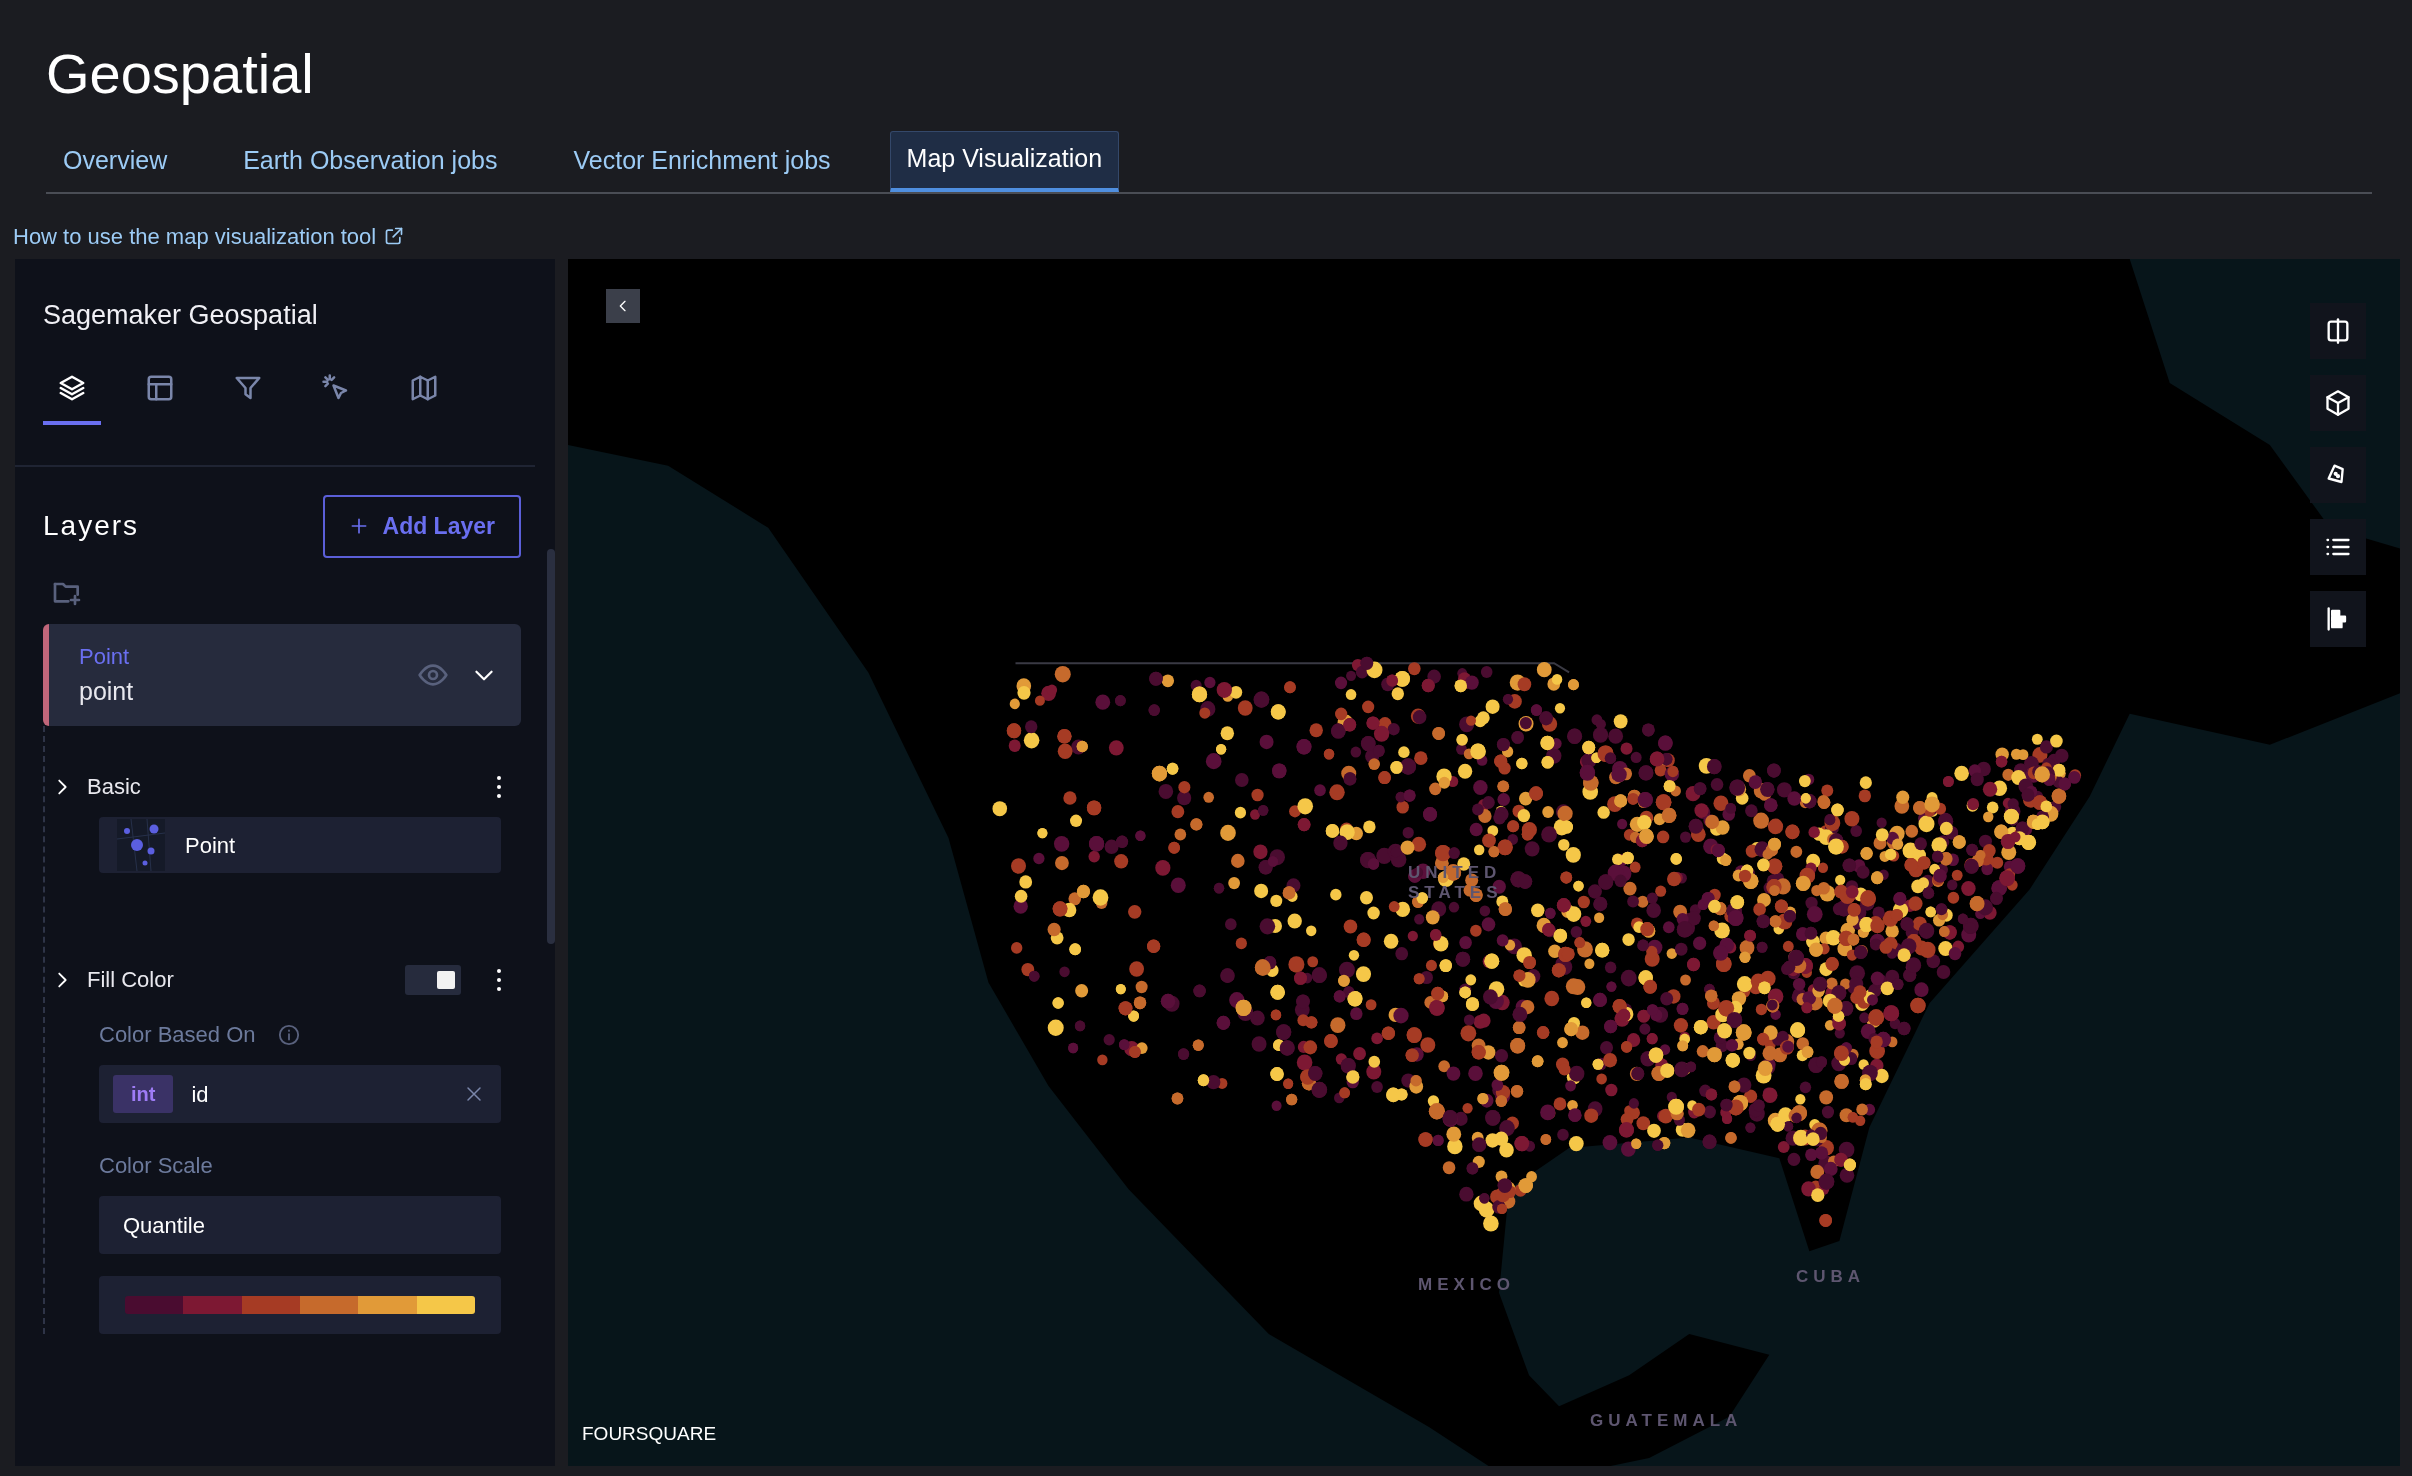  What do you see at coordinates (474, 1094) in the screenshot?
I see `close-icon` at bounding box center [474, 1094].